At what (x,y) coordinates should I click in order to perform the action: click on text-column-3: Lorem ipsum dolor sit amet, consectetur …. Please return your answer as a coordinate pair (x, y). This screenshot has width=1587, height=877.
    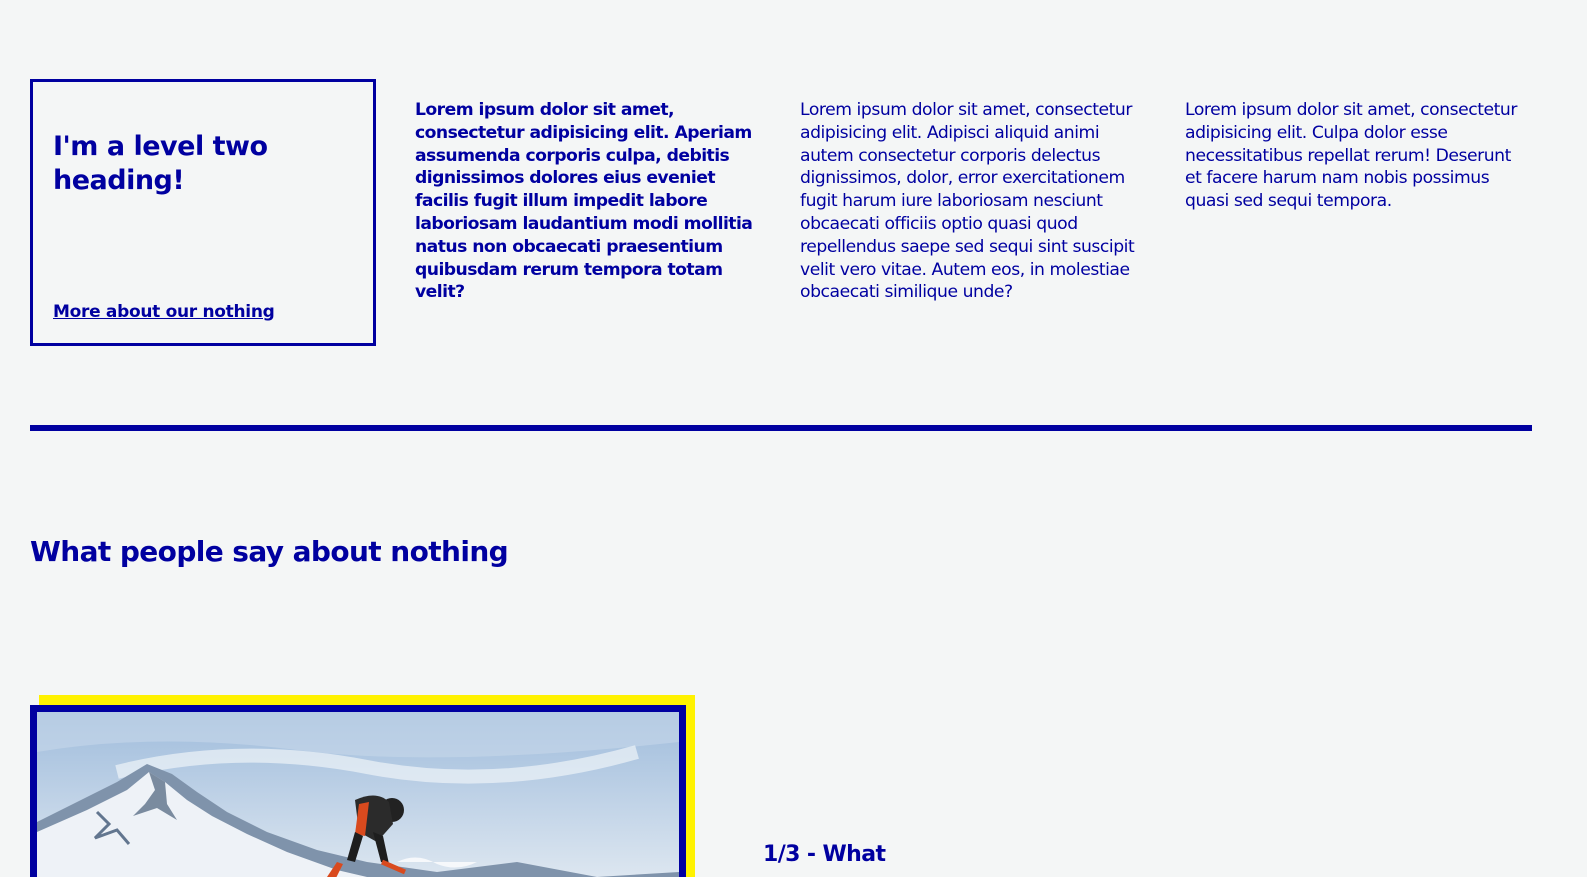
    Looking at the image, I should click on (1351, 156).